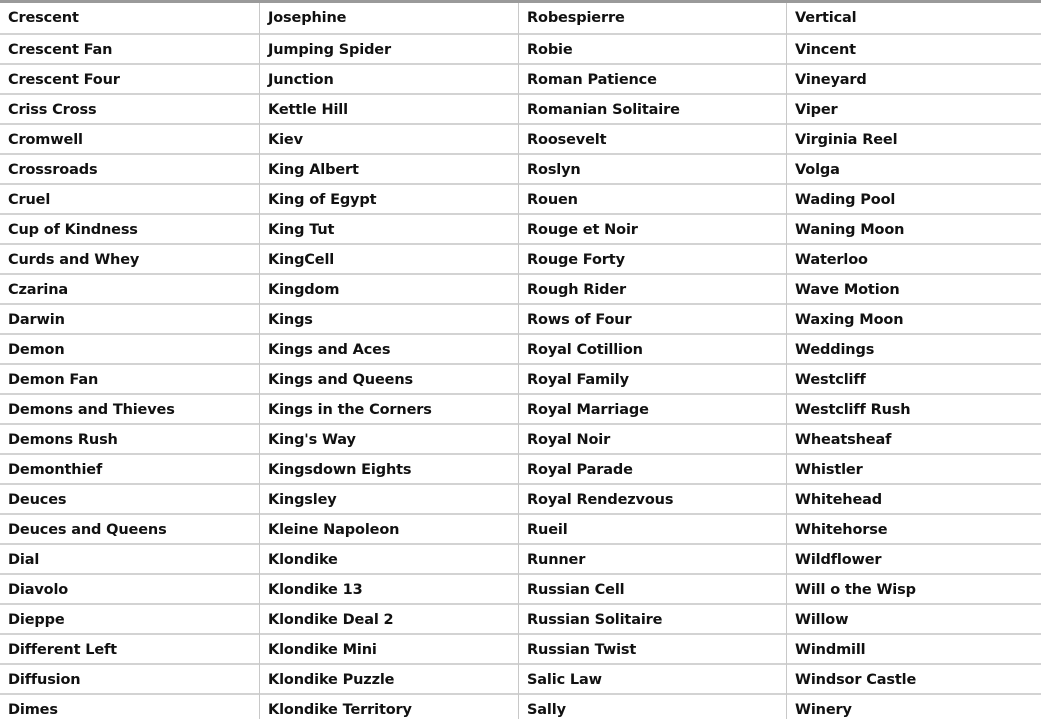 The image size is (1041, 719). What do you see at coordinates (129, 170) in the screenshot?
I see `table-cell: Crossroads` at bounding box center [129, 170].